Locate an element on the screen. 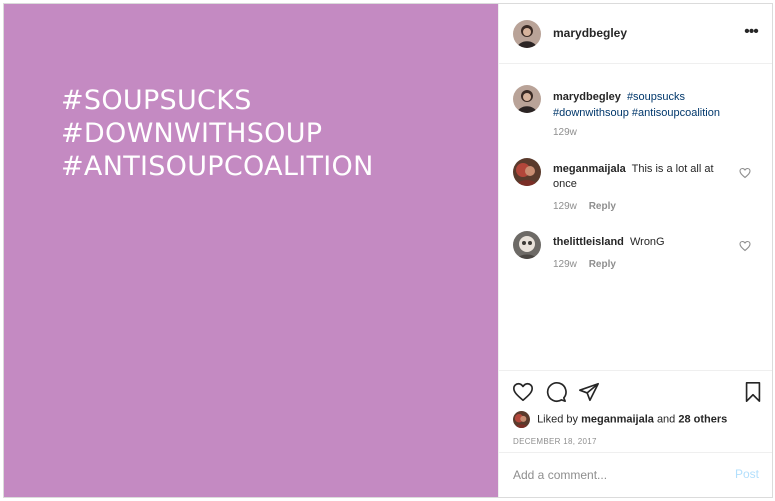  comment-item: thelittleisland WronG 129w Reply is located at coordinates (635, 256).